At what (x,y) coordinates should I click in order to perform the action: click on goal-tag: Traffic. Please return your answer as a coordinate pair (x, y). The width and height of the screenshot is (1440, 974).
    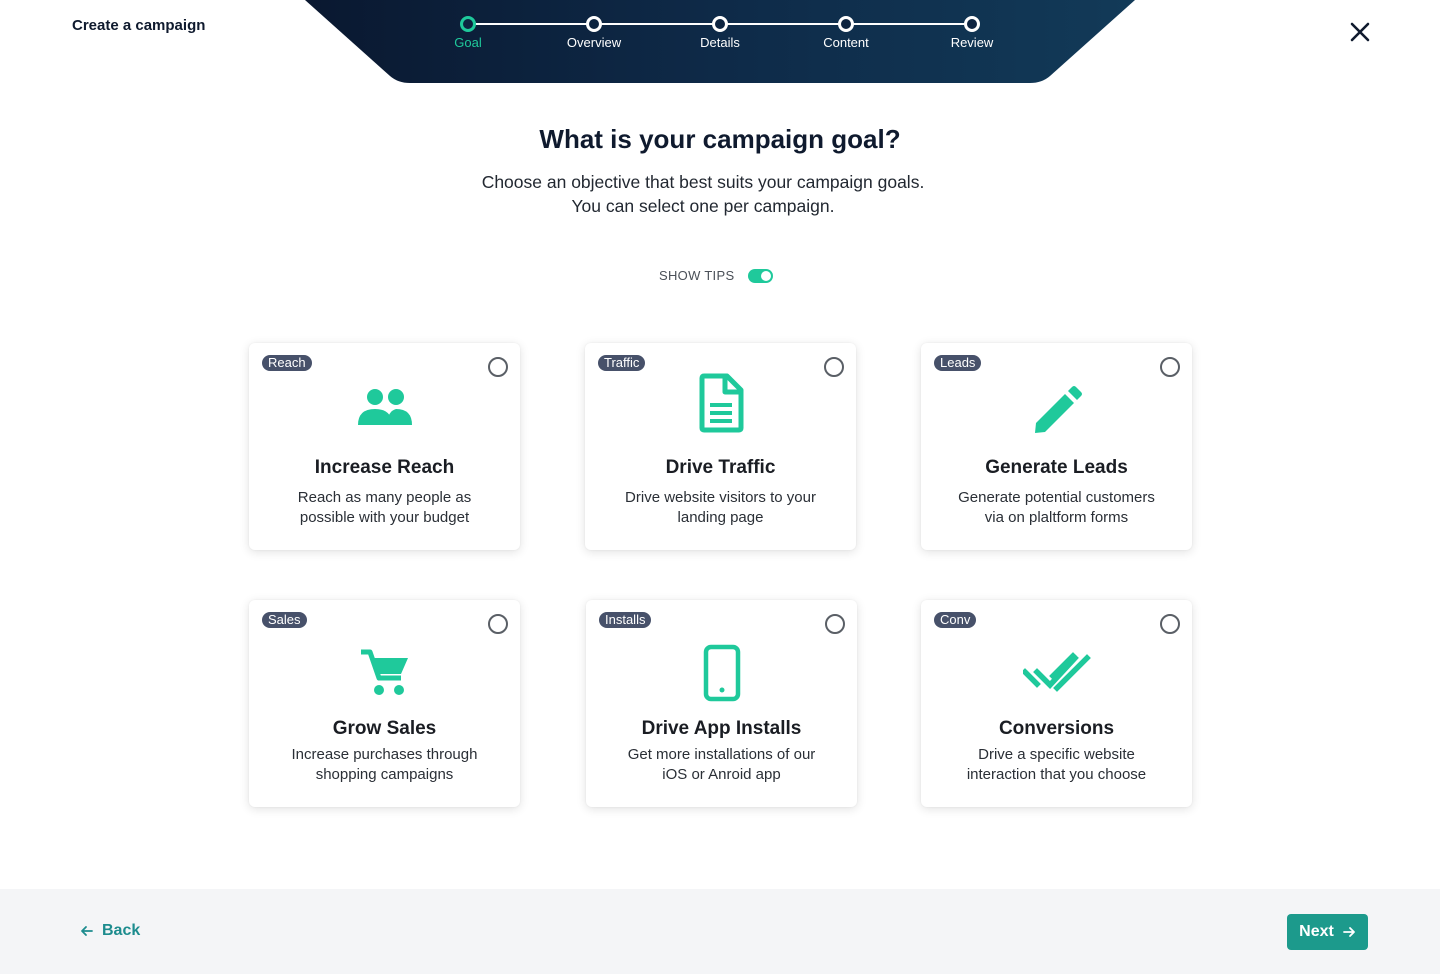
    Looking at the image, I should click on (622, 363).